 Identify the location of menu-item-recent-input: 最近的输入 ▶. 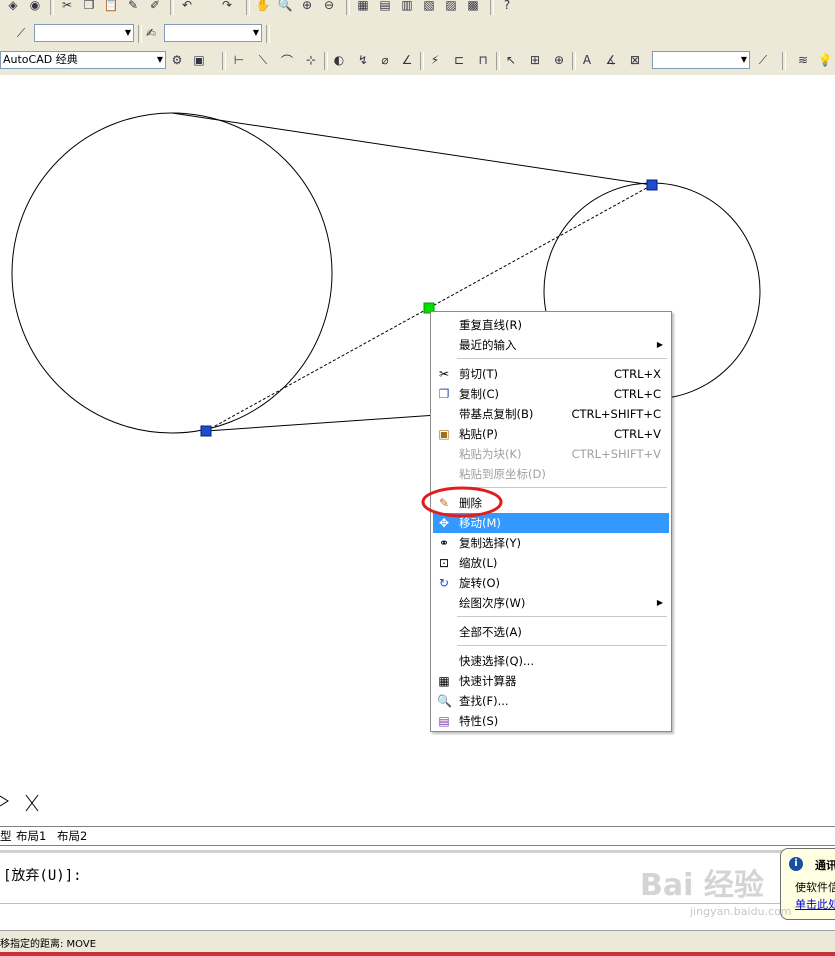
(551, 345).